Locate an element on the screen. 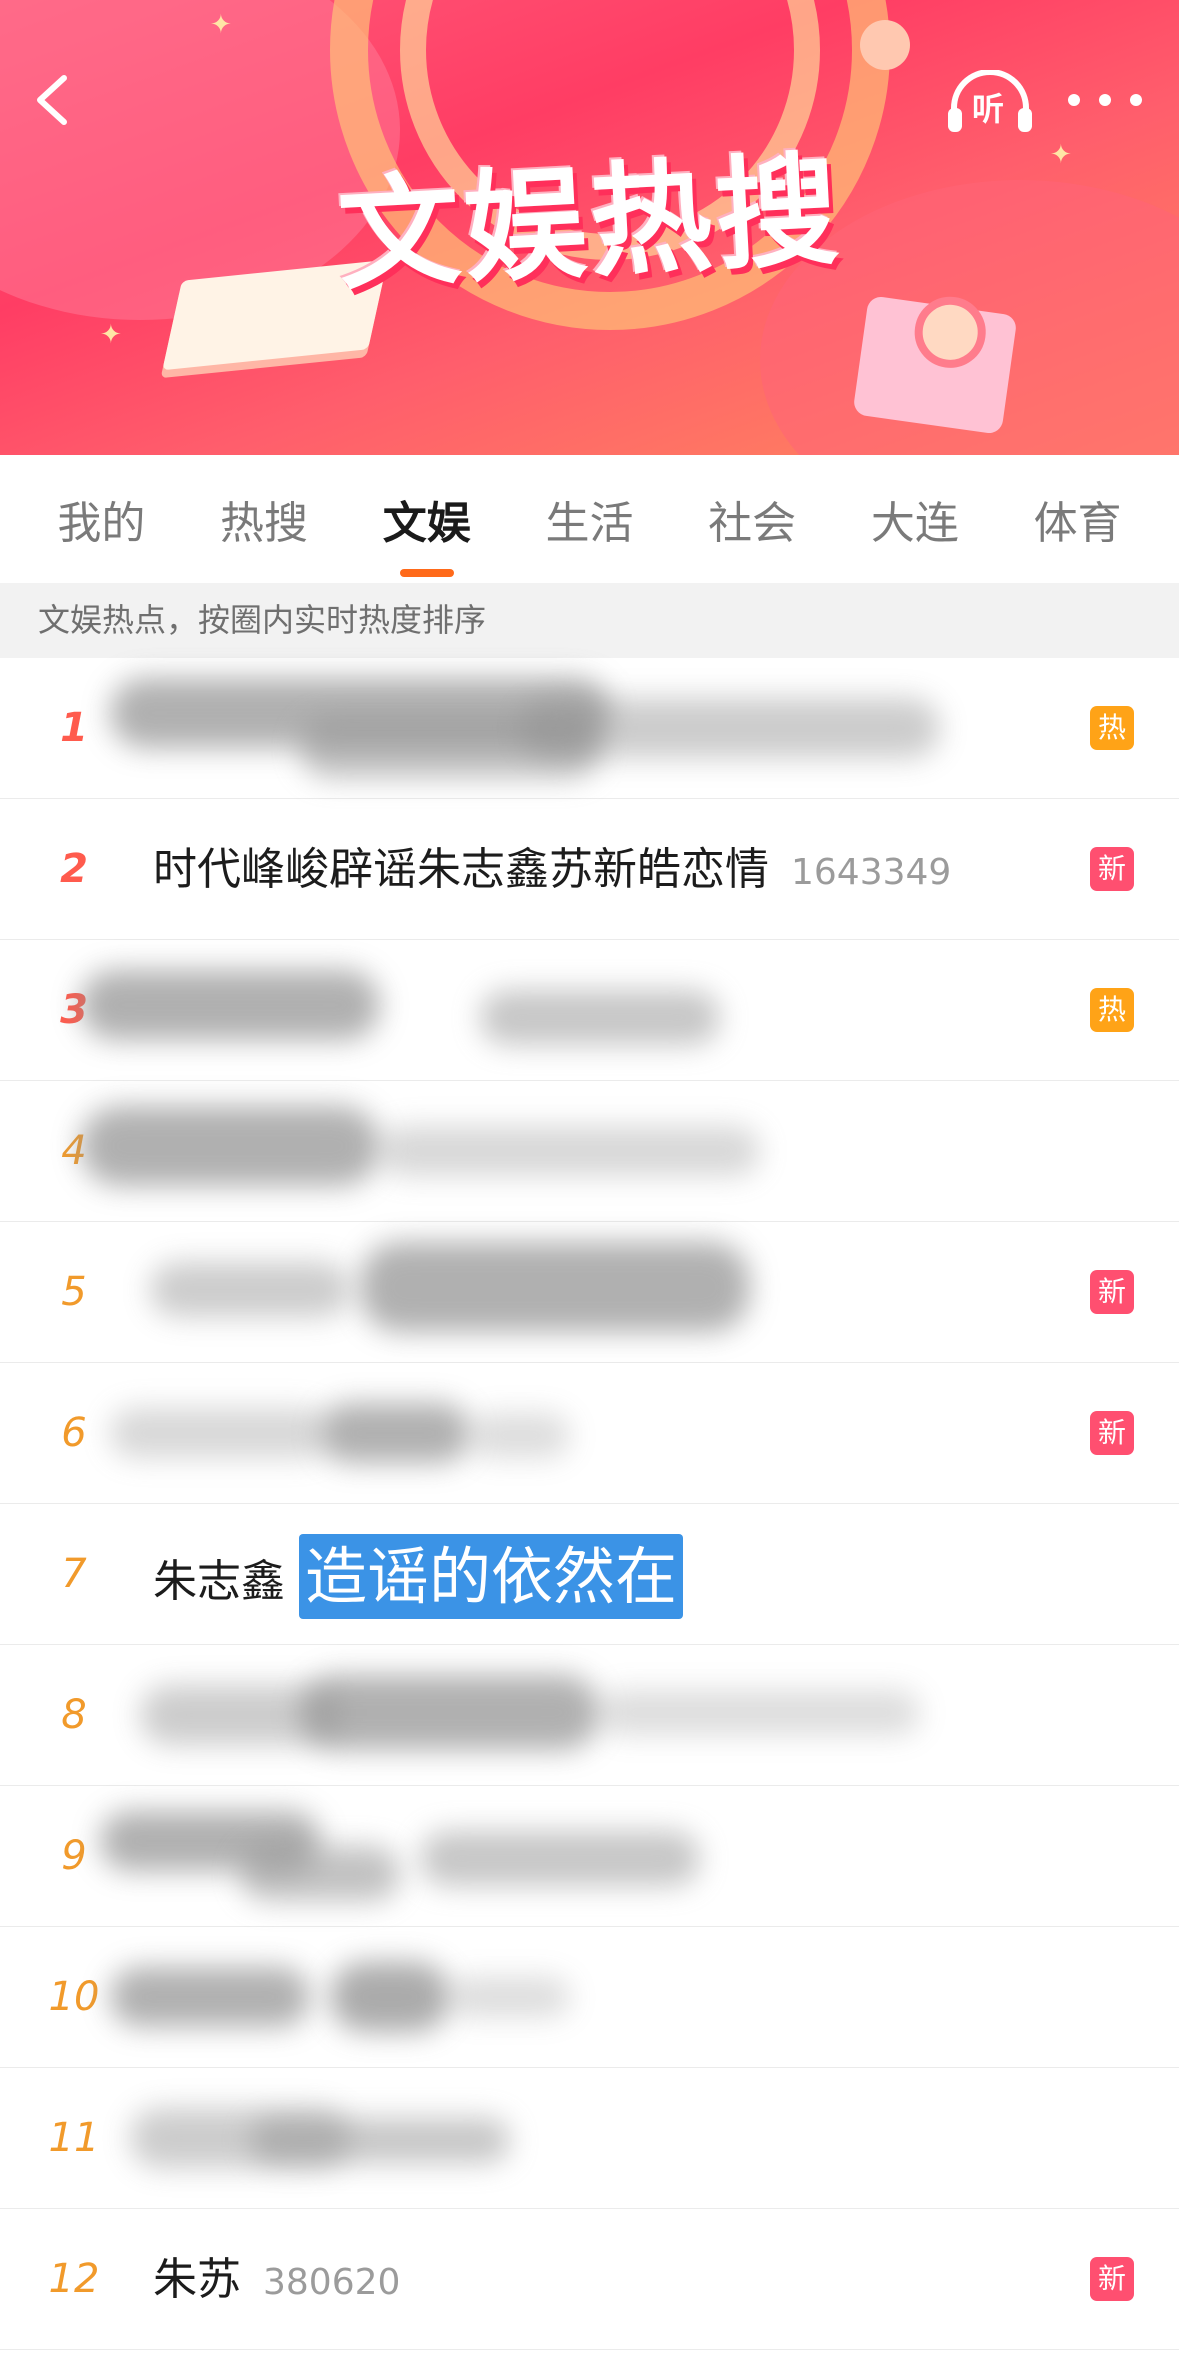 The image size is (1179, 2353). rank-number: 5 is located at coordinates (74, 1292).